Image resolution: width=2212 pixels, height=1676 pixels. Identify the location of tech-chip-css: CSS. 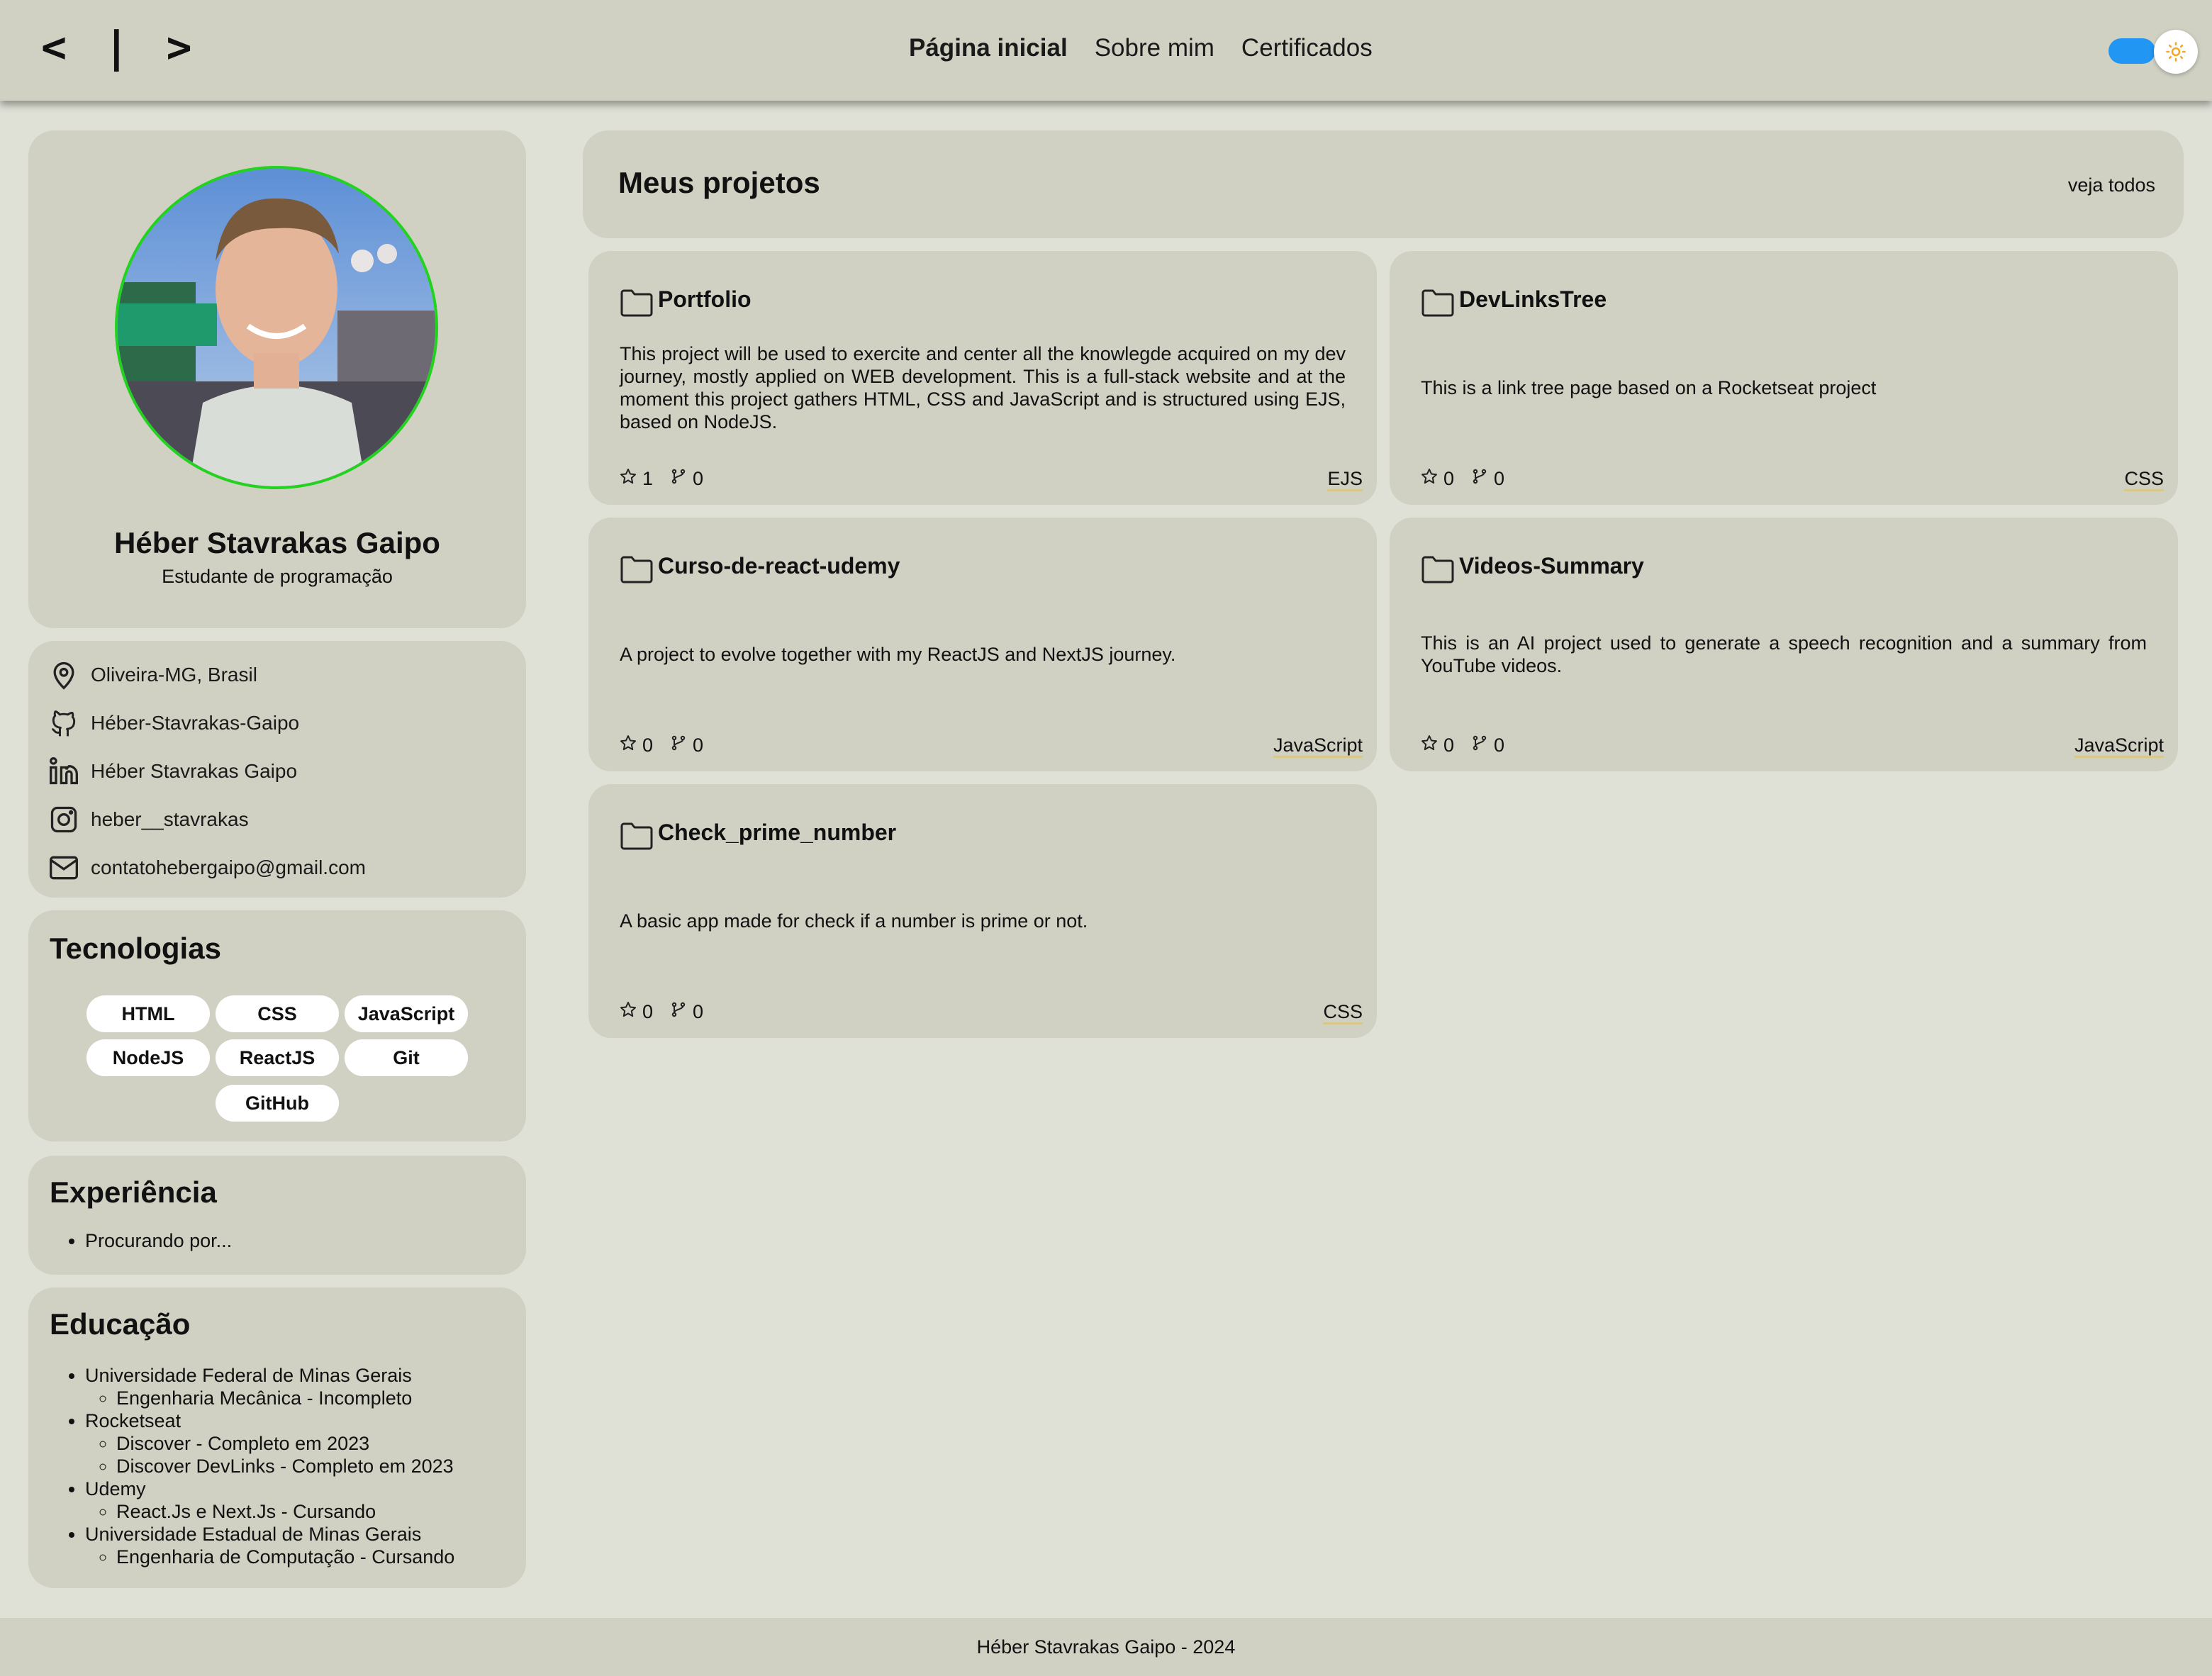
(277, 1014).